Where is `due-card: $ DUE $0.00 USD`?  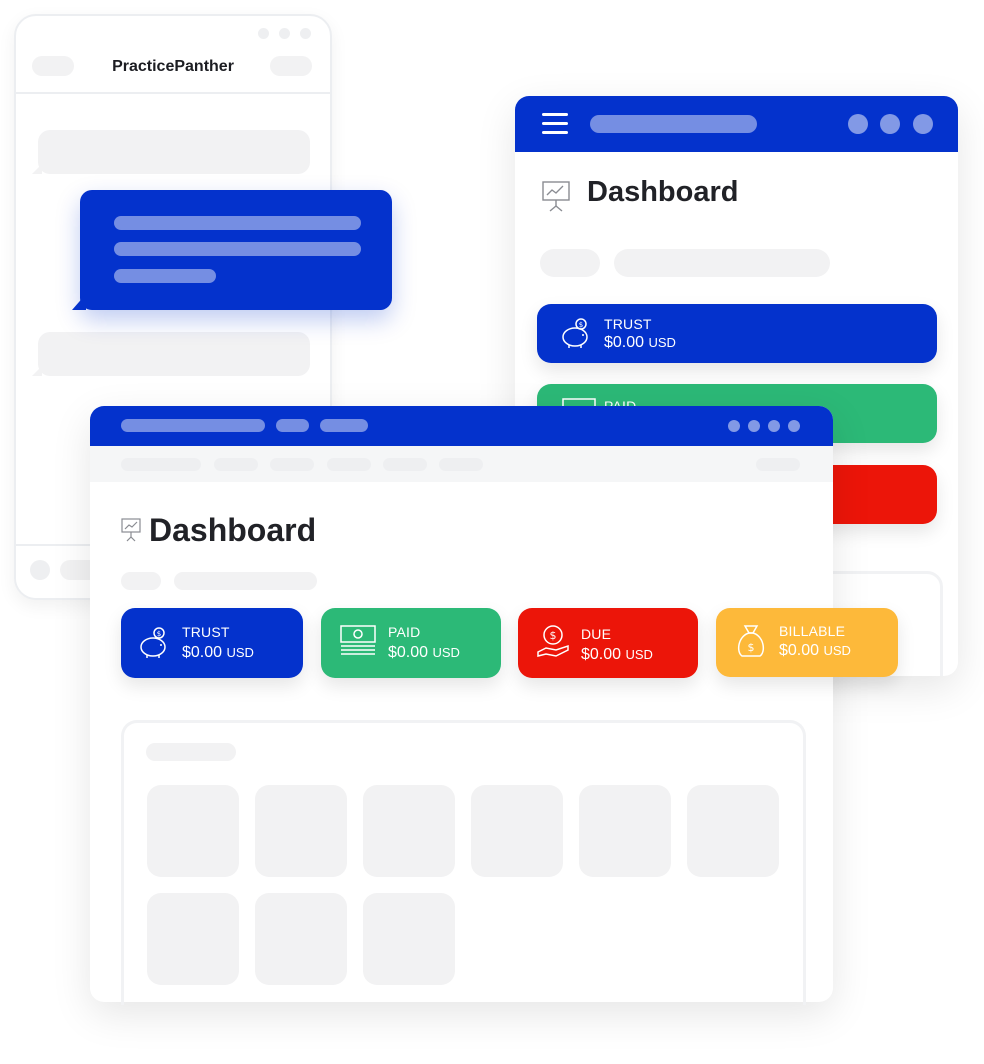 due-card: $ DUE $0.00 USD is located at coordinates (608, 643).